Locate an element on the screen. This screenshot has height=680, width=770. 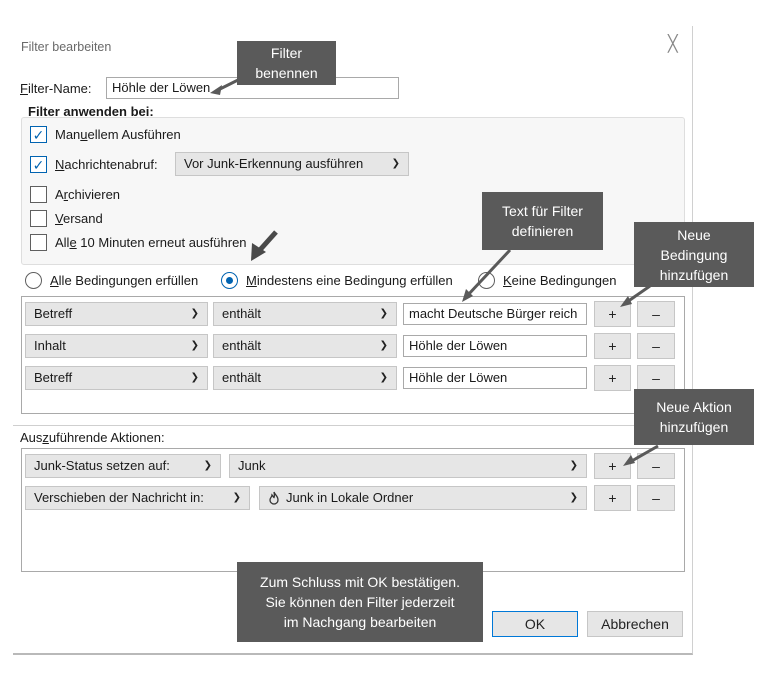
condition-field-select: Inhalt ❯ is located at coordinates (116, 346).